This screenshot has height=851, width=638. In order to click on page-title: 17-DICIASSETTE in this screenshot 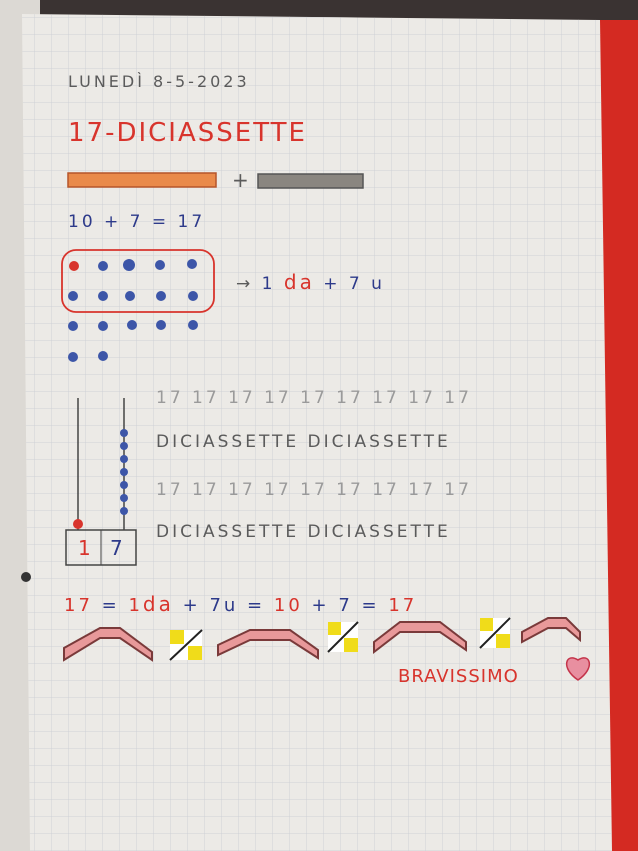, I will do `click(187, 133)`.